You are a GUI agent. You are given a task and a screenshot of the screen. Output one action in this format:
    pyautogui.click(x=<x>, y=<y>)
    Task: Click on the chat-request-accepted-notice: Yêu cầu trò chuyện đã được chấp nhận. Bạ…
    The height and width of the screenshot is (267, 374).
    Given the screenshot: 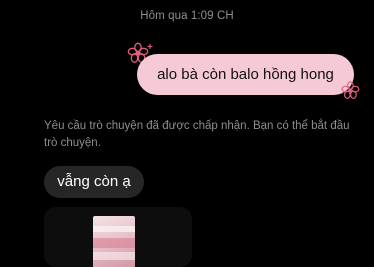 What is the action you would take?
    pyautogui.click(x=197, y=134)
    